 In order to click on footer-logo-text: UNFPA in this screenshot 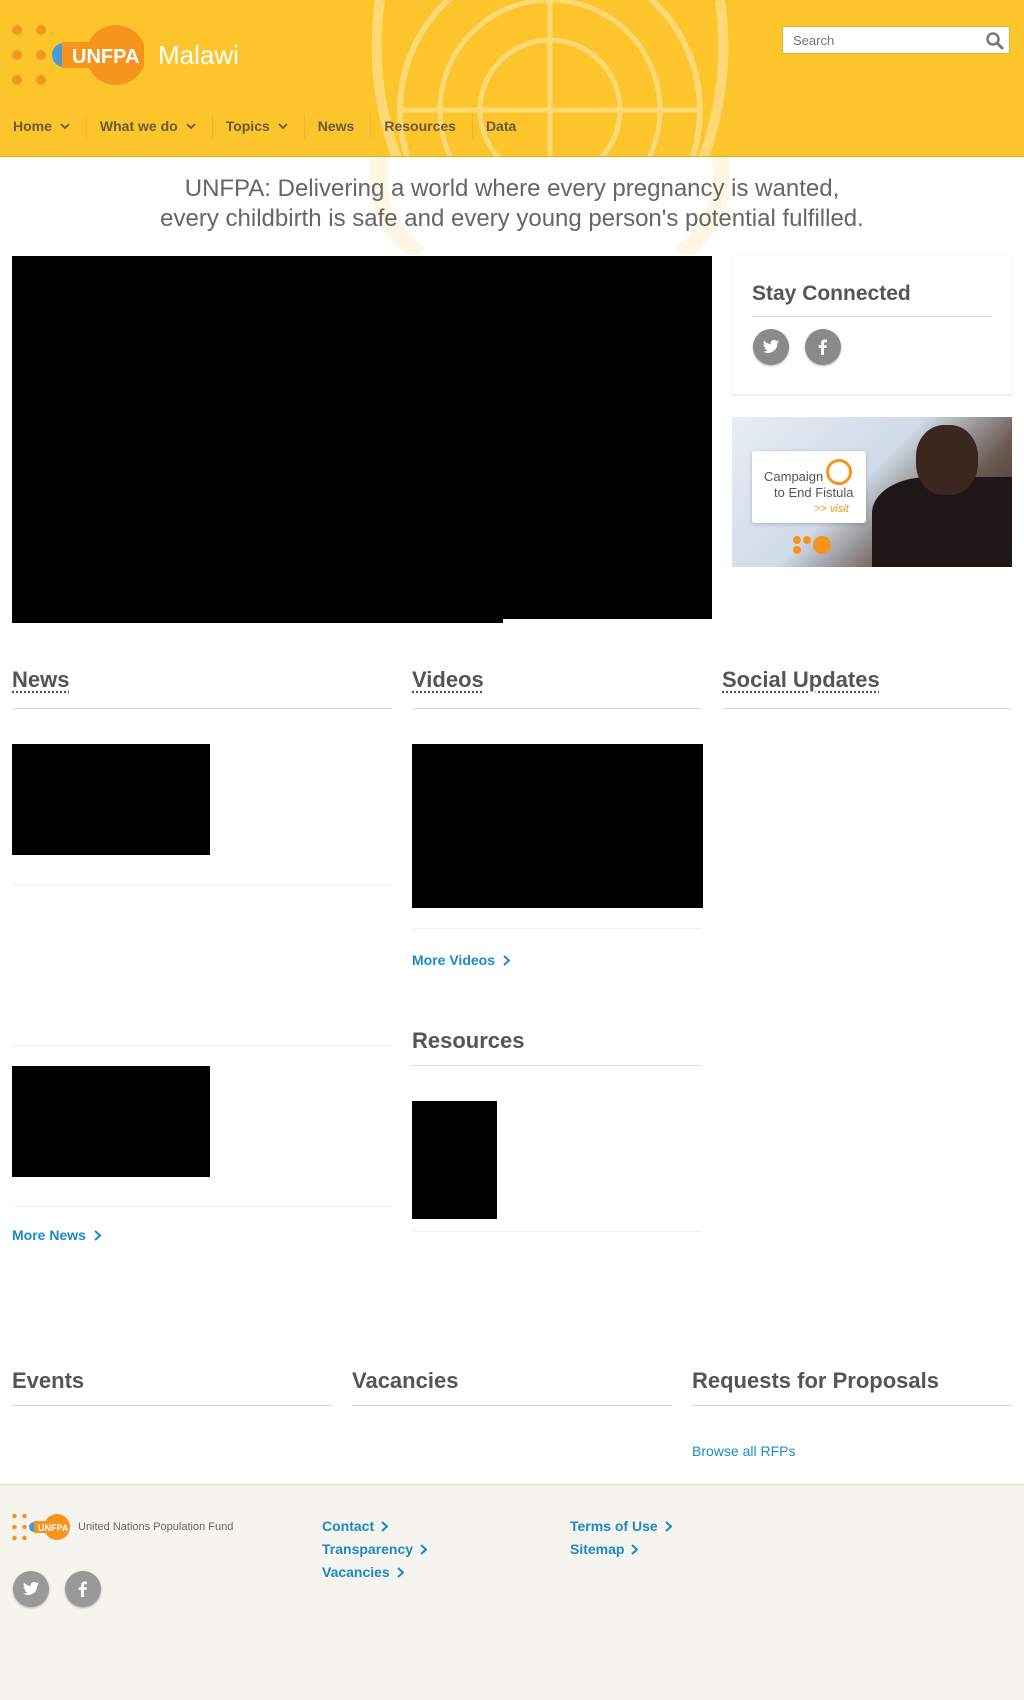, I will do `click(53, 1528)`.